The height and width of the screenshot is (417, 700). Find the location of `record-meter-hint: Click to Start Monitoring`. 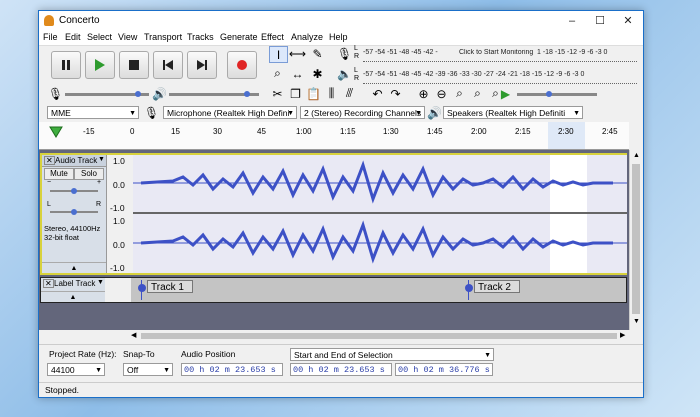

record-meter-hint: Click to Start Monitoring is located at coordinates (498, 54).